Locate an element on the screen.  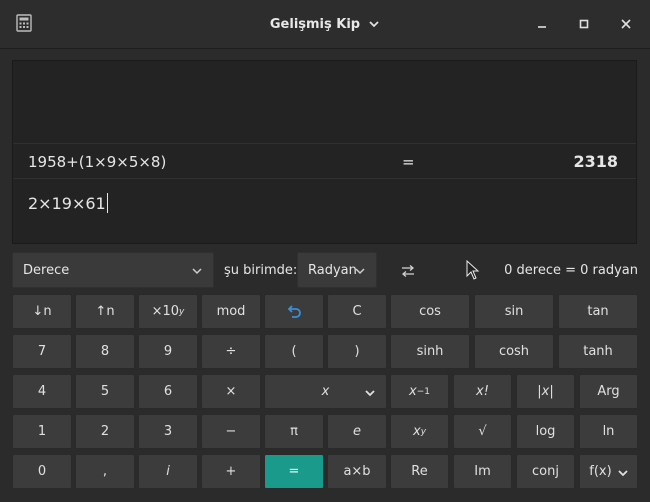
ln-key: ln is located at coordinates (608, 431).